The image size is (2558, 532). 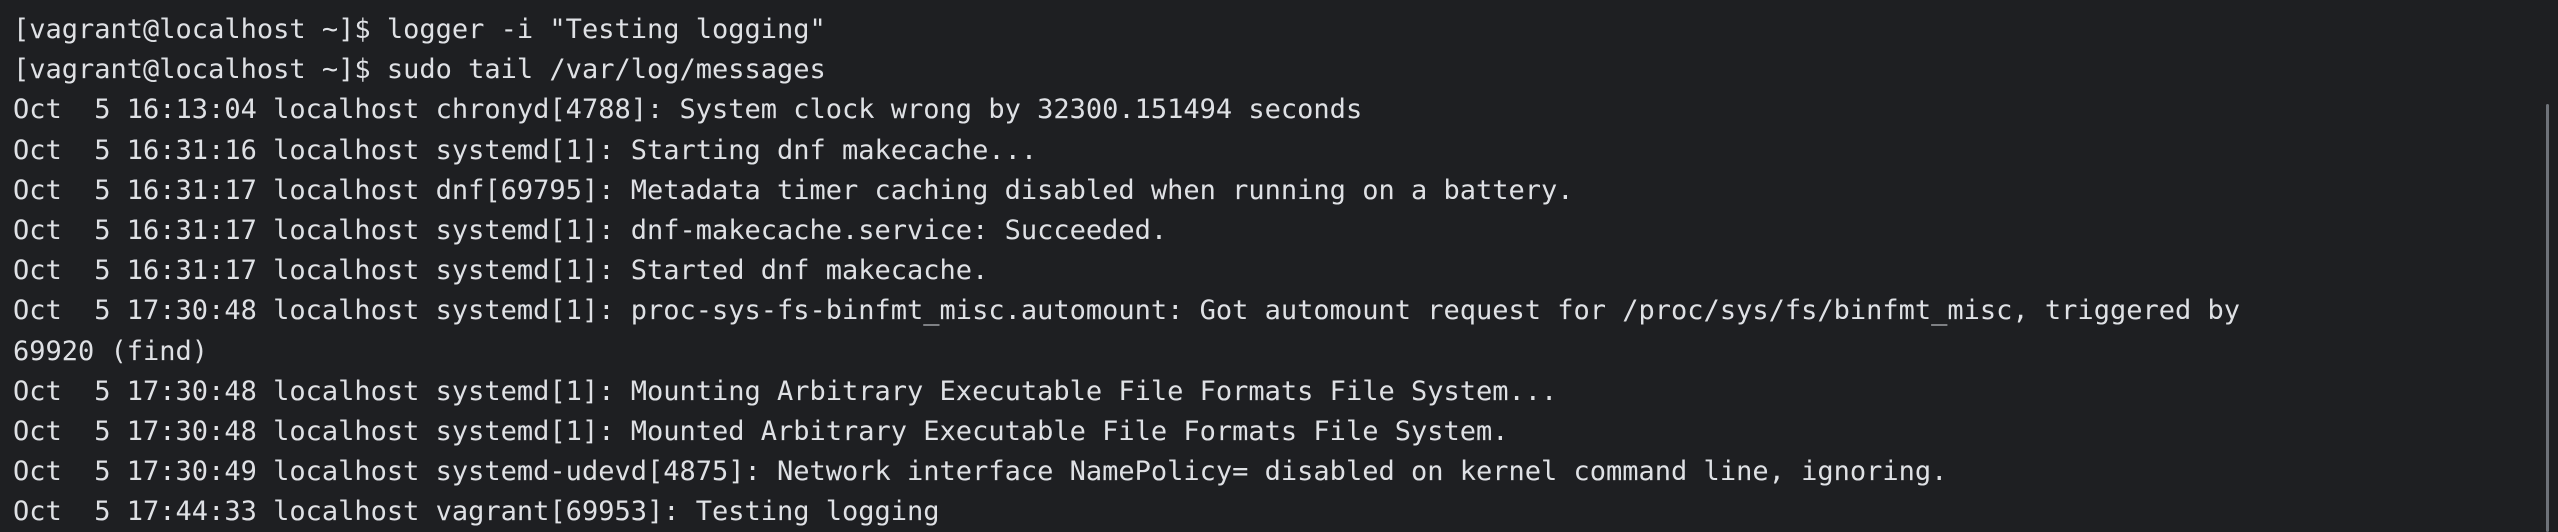 What do you see at coordinates (111, 351) in the screenshot?
I see `log-line-continuation: 69920 (find)` at bounding box center [111, 351].